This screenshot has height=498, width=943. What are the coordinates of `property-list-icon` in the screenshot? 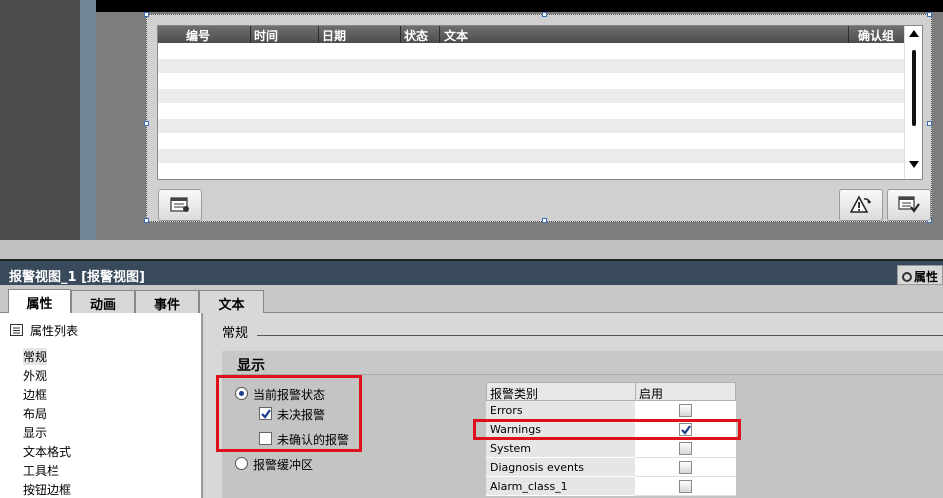 It's located at (16, 330).